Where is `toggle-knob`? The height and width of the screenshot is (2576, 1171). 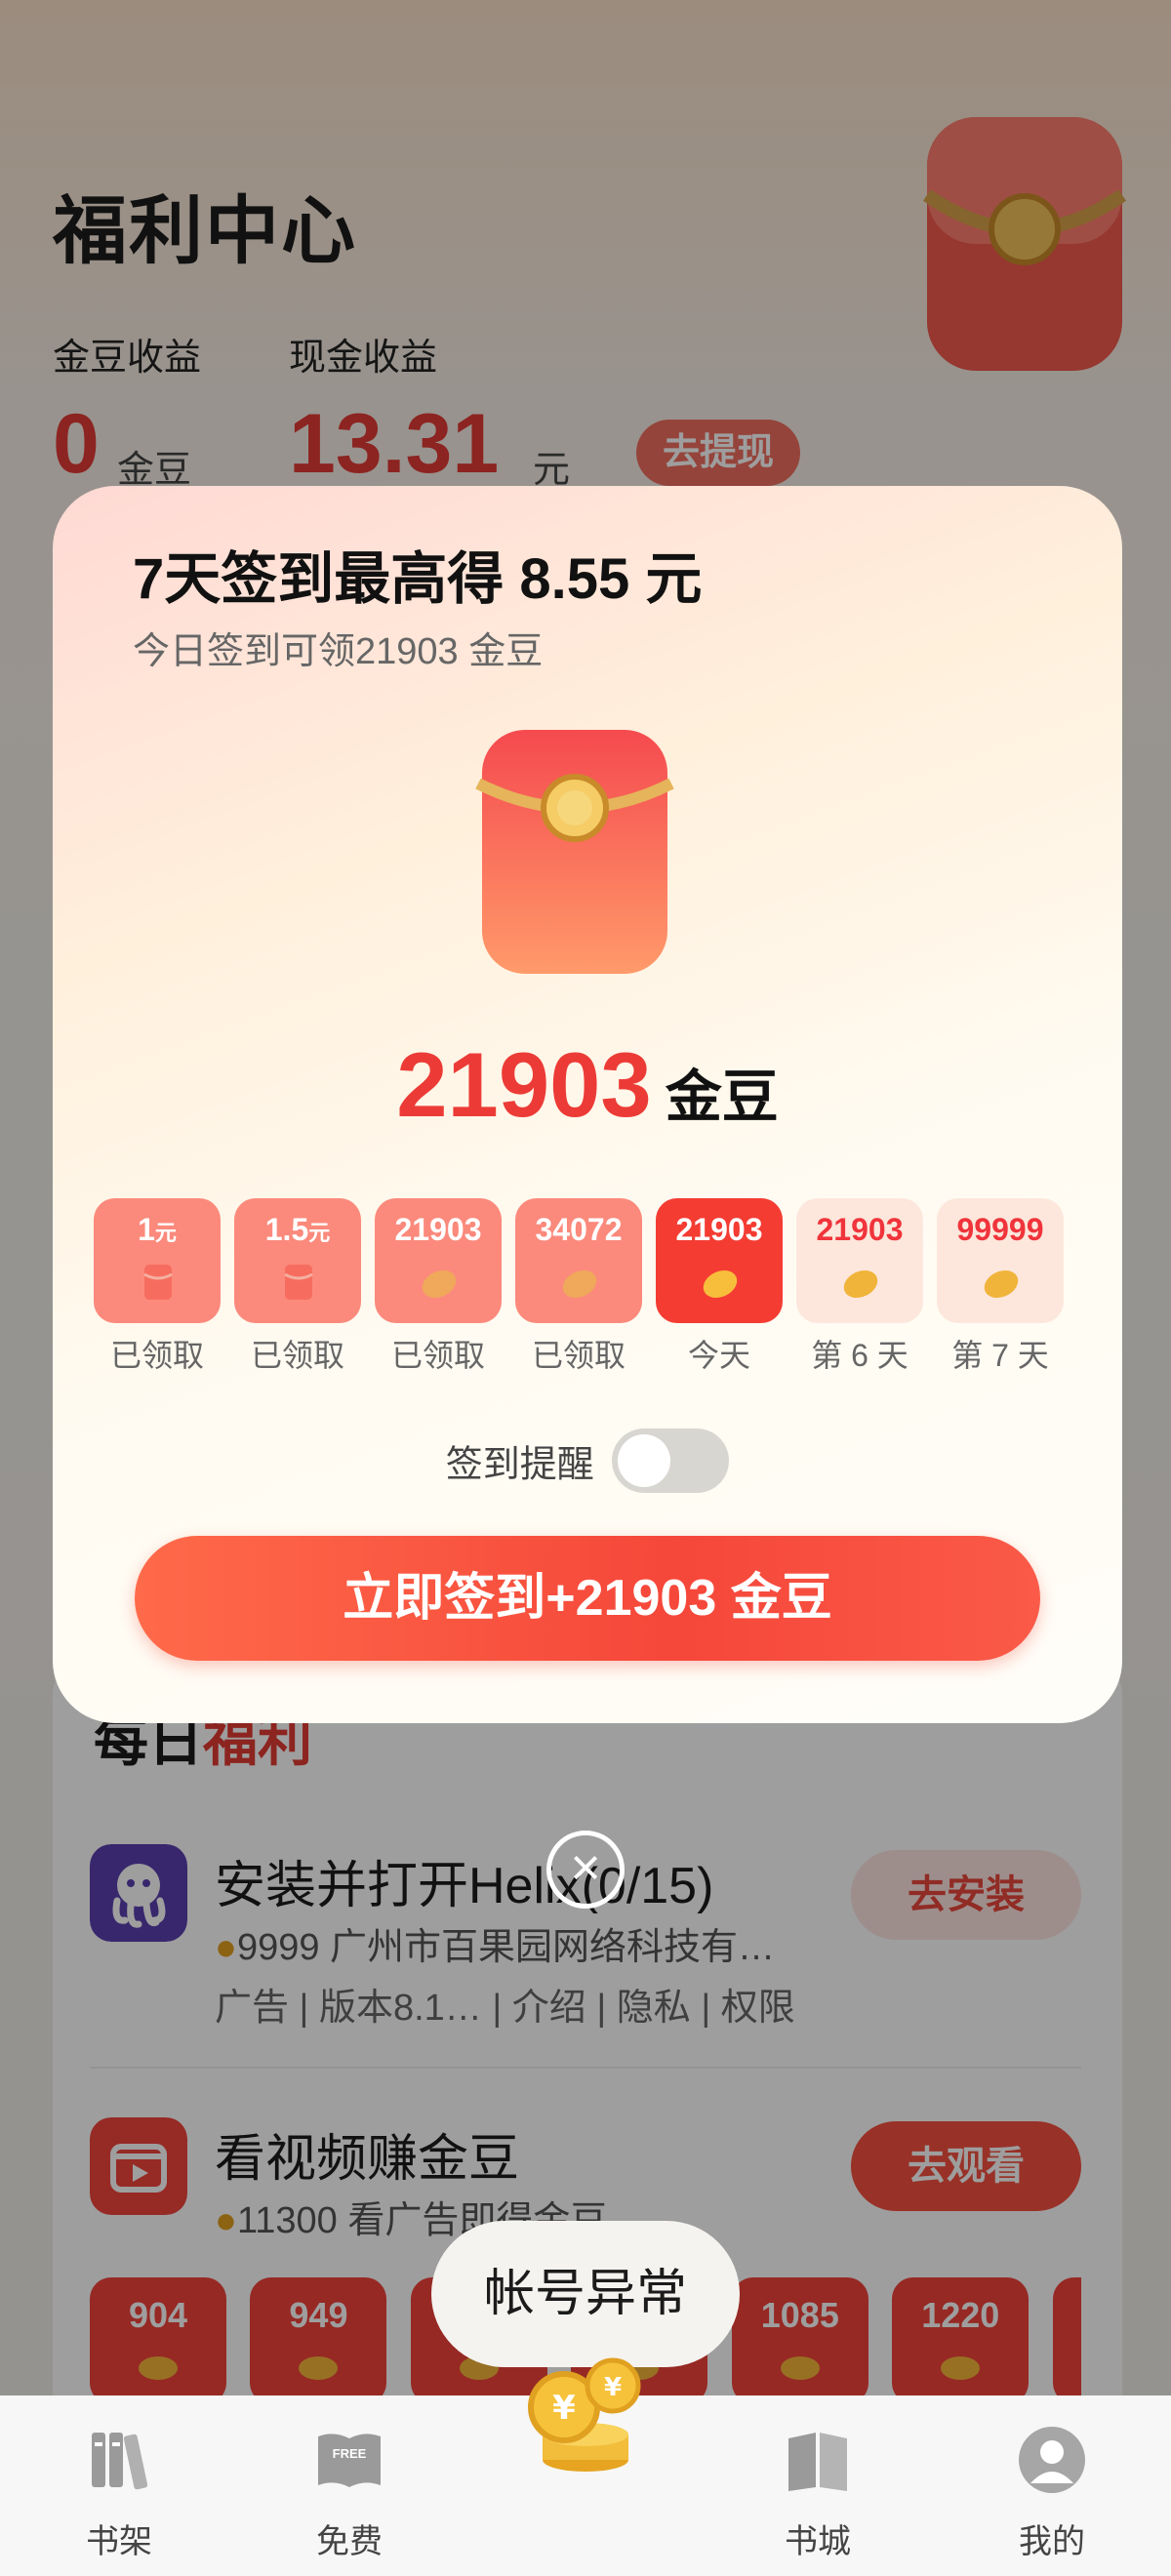 toggle-knob is located at coordinates (644, 1460).